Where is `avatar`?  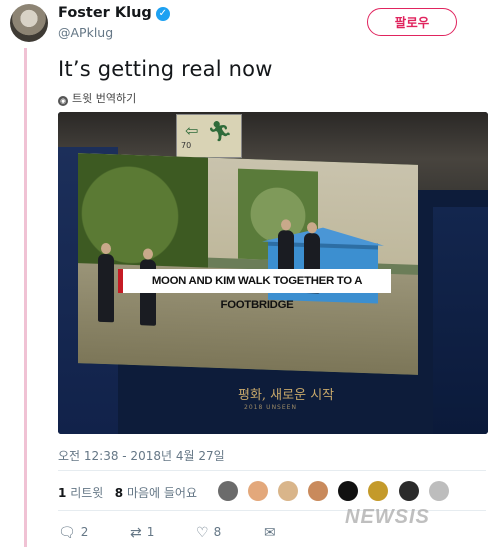 avatar is located at coordinates (29, 23).